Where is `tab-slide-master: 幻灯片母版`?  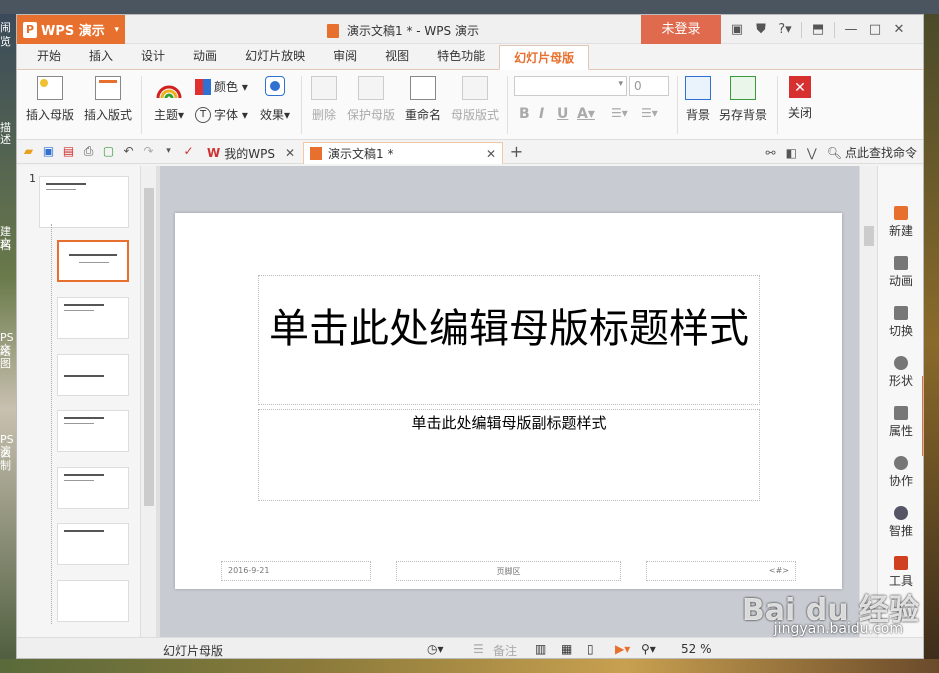 tab-slide-master: 幻灯片母版 is located at coordinates (544, 57).